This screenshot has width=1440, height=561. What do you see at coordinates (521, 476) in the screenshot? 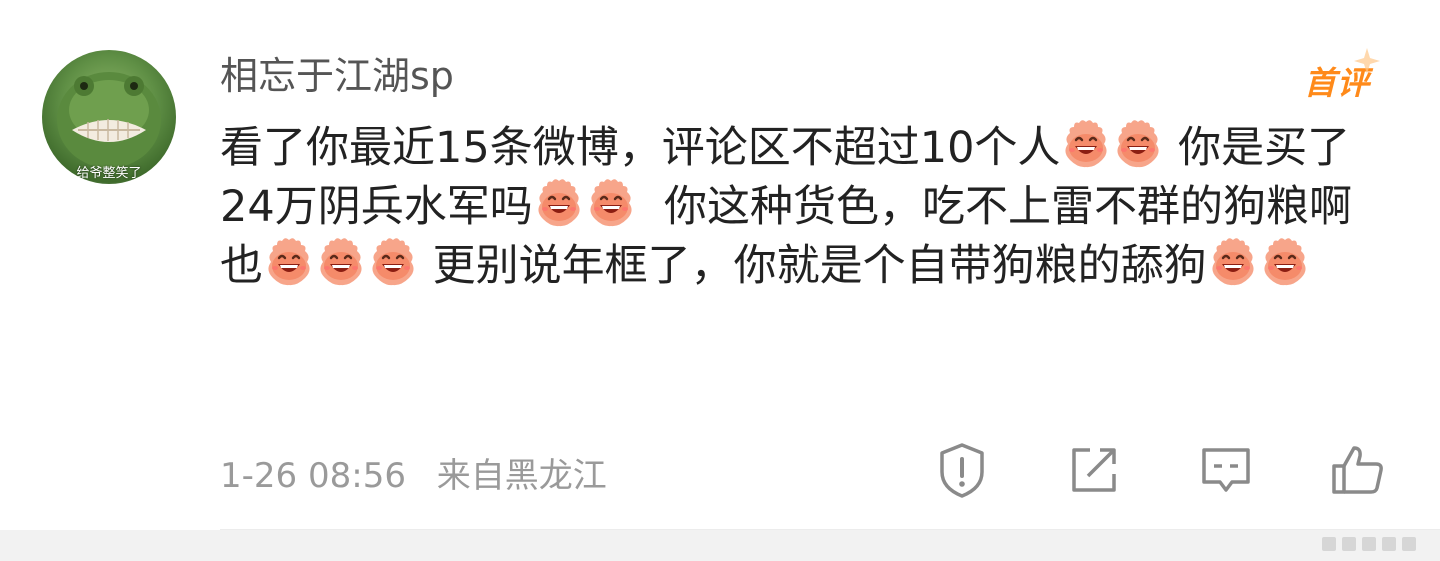
I see `location: 来自黑龙江` at bounding box center [521, 476].